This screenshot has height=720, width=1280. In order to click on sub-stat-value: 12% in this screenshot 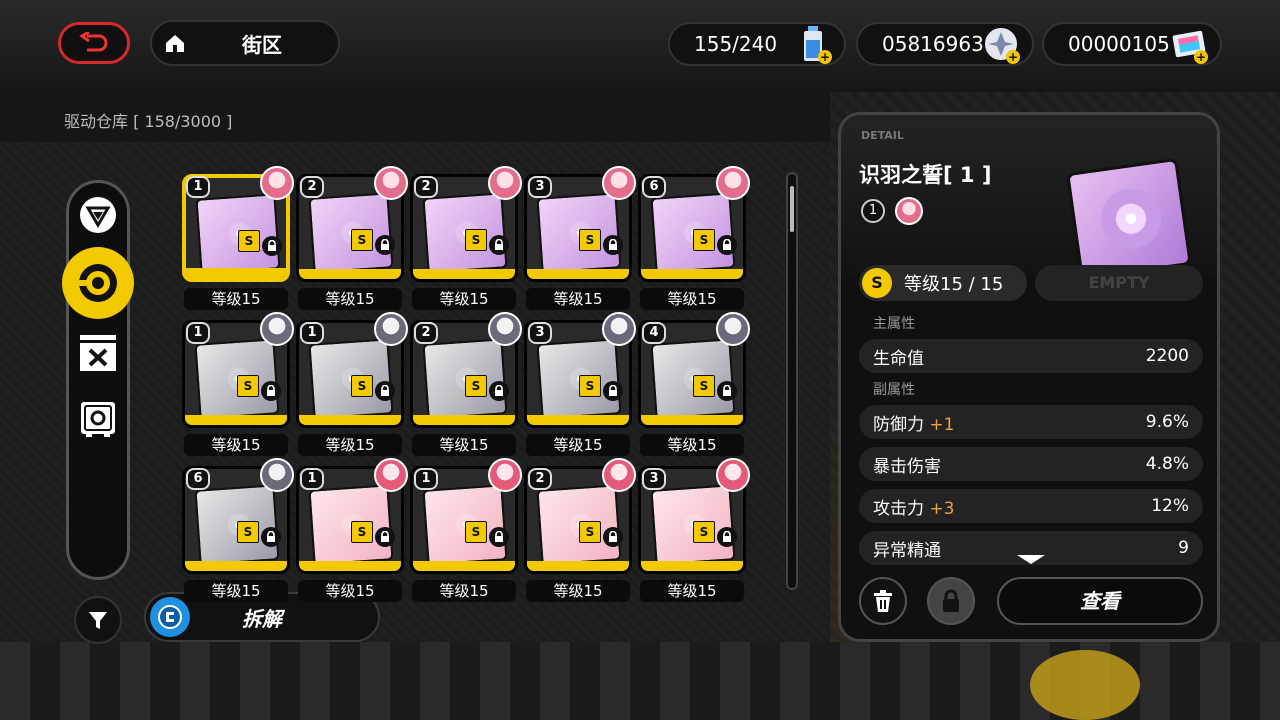, I will do `click(1170, 506)`.